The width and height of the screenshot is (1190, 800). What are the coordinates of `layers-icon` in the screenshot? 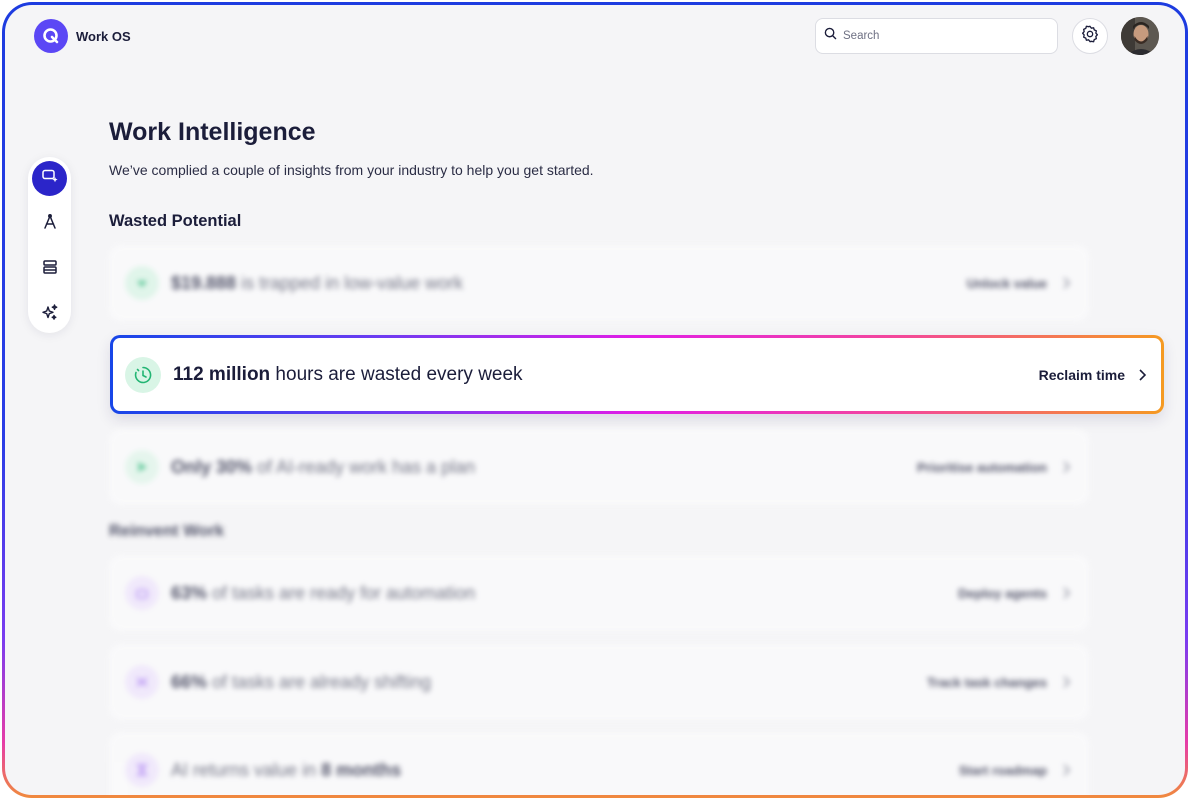 It's located at (50, 269).